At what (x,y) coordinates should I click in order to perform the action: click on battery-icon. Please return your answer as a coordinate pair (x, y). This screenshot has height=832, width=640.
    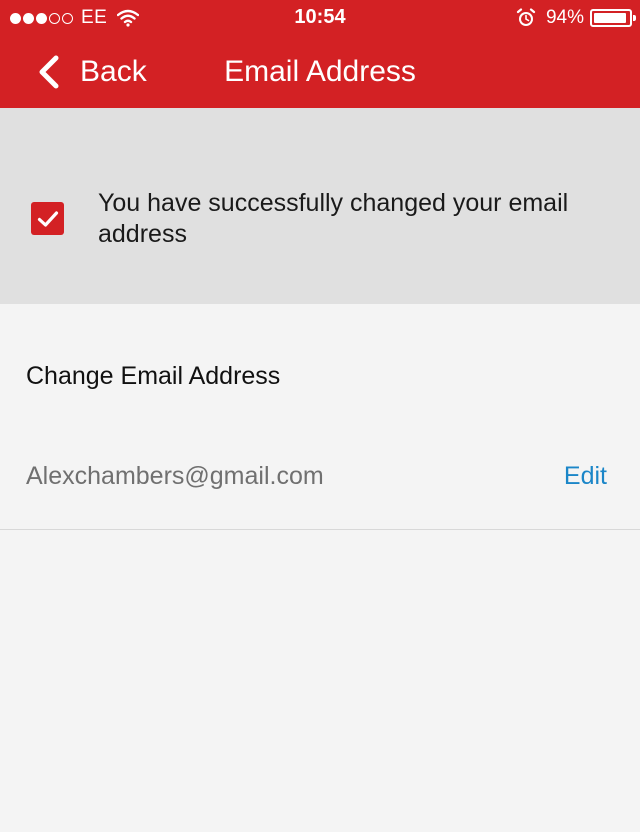
    Looking at the image, I should click on (613, 18).